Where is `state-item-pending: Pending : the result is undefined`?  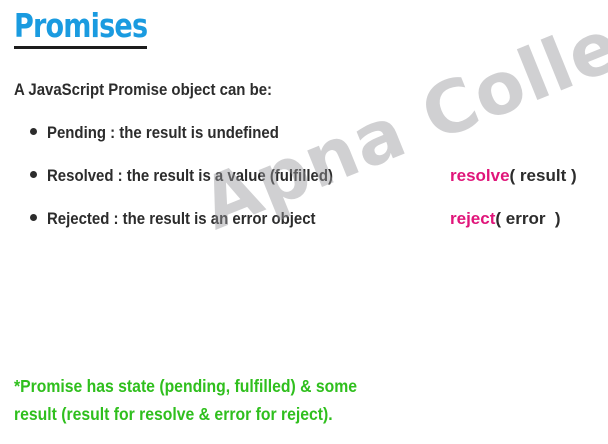 state-item-pending: Pending : the result is undefined is located at coordinates (170, 133).